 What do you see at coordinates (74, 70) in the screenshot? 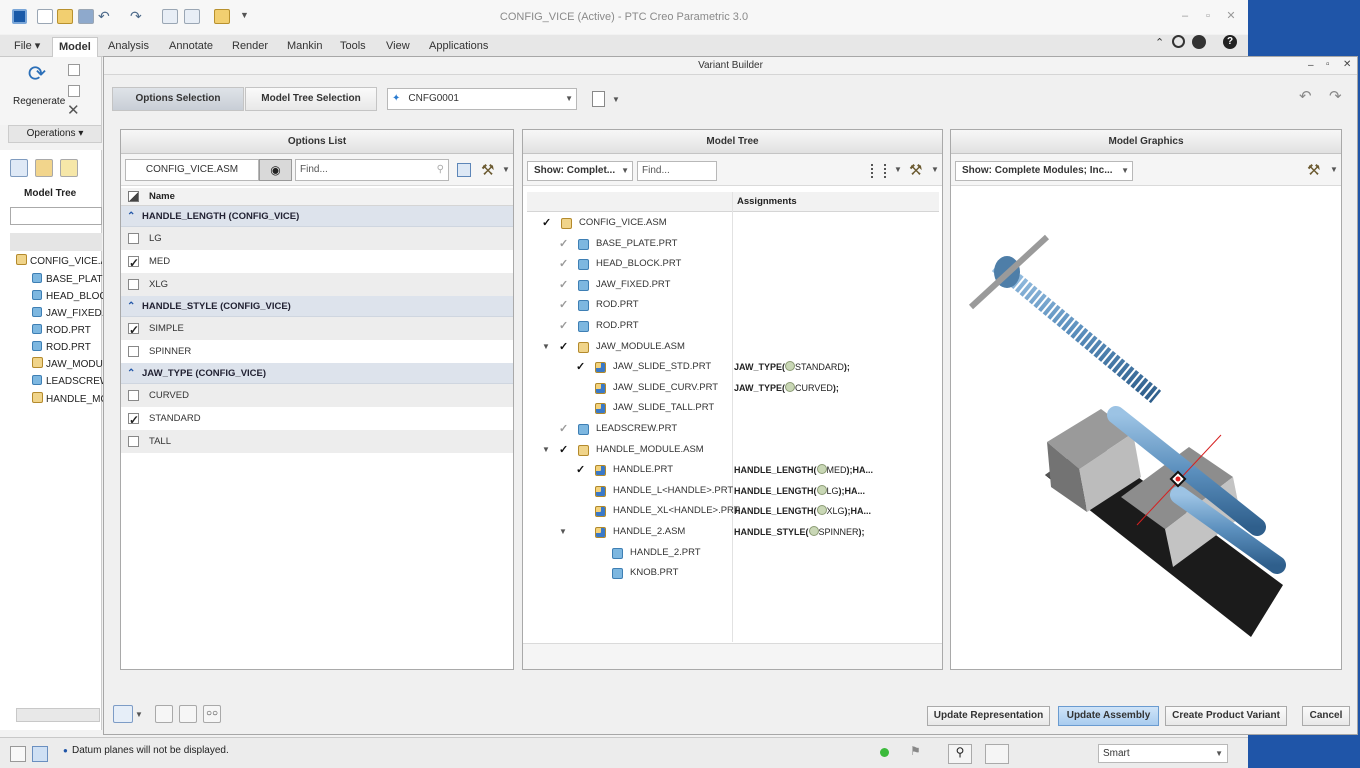
I see `copy-icon` at bounding box center [74, 70].